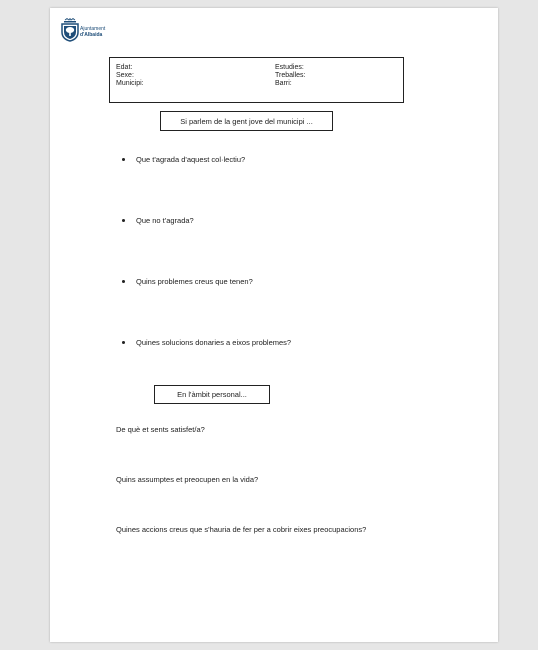 The width and height of the screenshot is (538, 650). I want to click on municipal-logo: Ajuntament d'Albaida, so click(89, 30).